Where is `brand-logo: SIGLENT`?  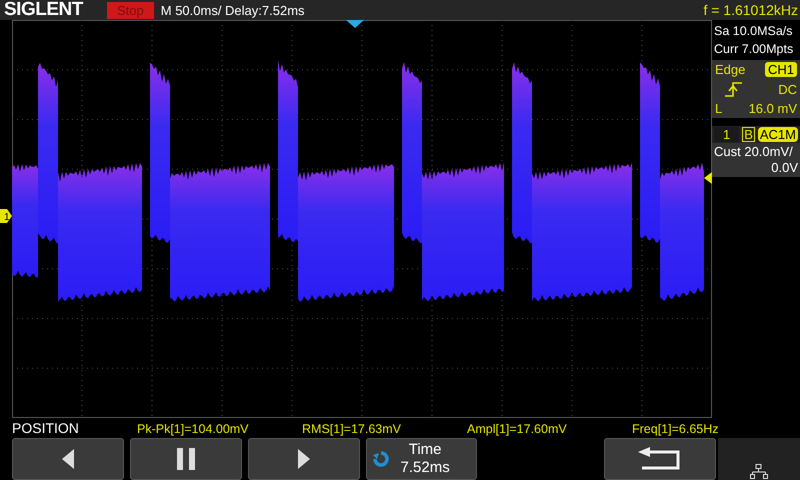 brand-logo: SIGLENT is located at coordinates (43, 10).